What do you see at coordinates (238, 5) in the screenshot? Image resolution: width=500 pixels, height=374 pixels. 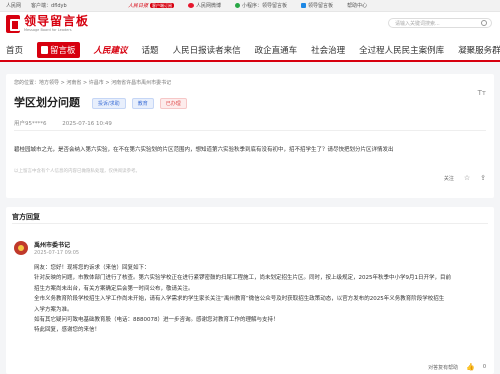 I see `miniapp-icon` at bounding box center [238, 5].